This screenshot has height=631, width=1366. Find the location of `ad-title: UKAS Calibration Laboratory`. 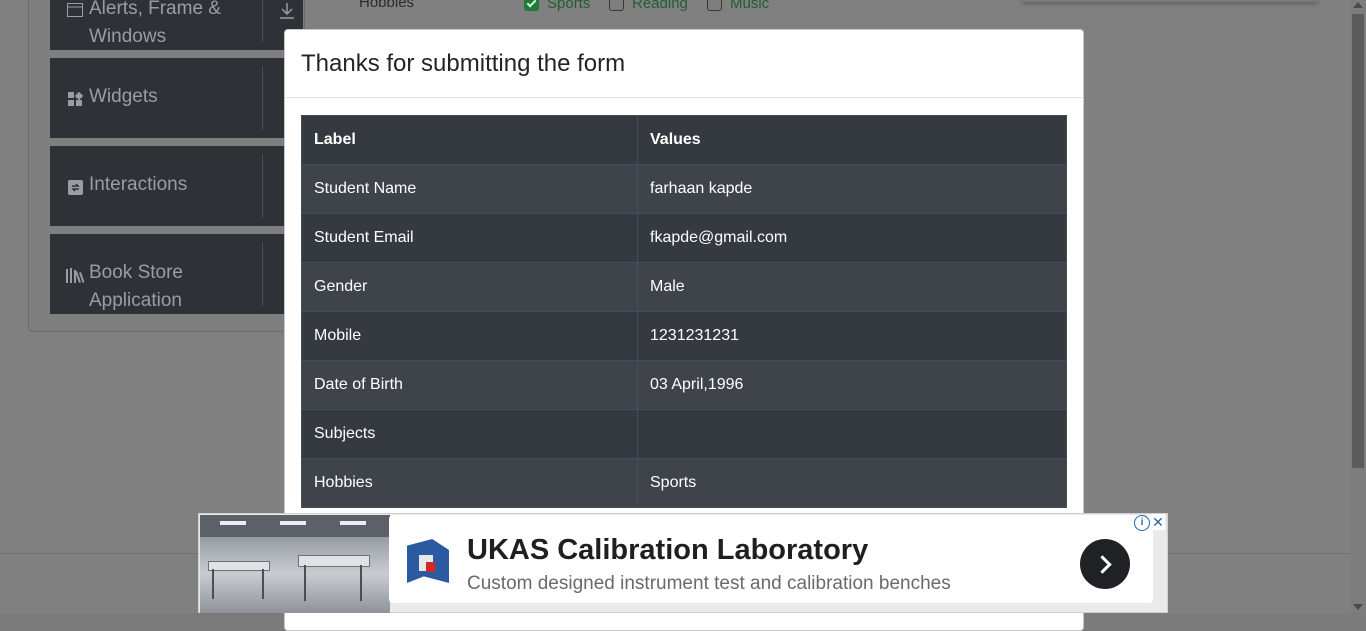

ad-title: UKAS Calibration Laboratory is located at coordinates (667, 550).